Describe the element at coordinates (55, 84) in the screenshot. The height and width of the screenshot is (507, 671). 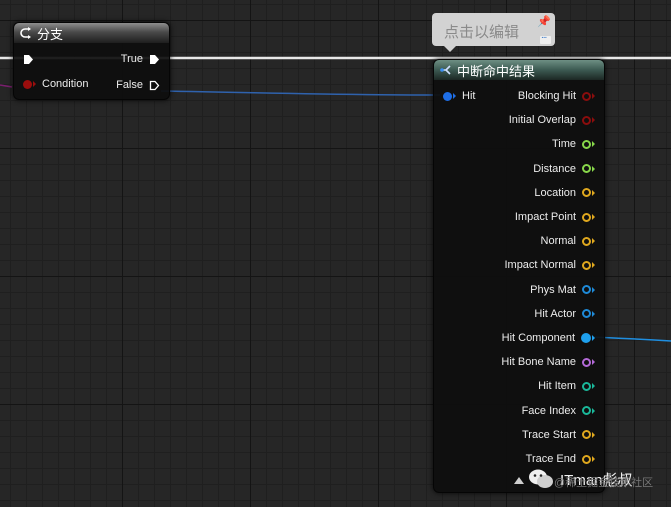
I see `condition-pin: Condition` at that location.